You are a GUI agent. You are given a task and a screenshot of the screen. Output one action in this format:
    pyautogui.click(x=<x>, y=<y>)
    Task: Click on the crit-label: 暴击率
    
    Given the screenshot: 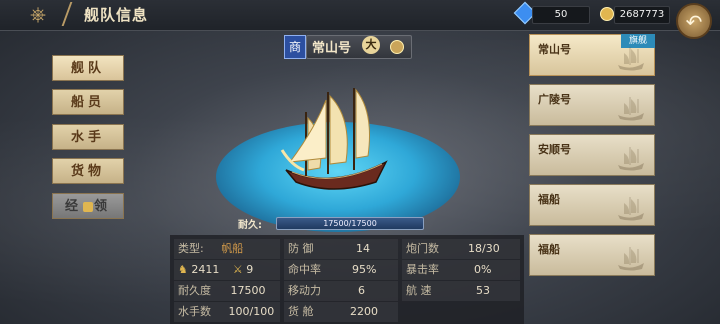 What is the action you would take?
    pyautogui.click(x=422, y=269)
    